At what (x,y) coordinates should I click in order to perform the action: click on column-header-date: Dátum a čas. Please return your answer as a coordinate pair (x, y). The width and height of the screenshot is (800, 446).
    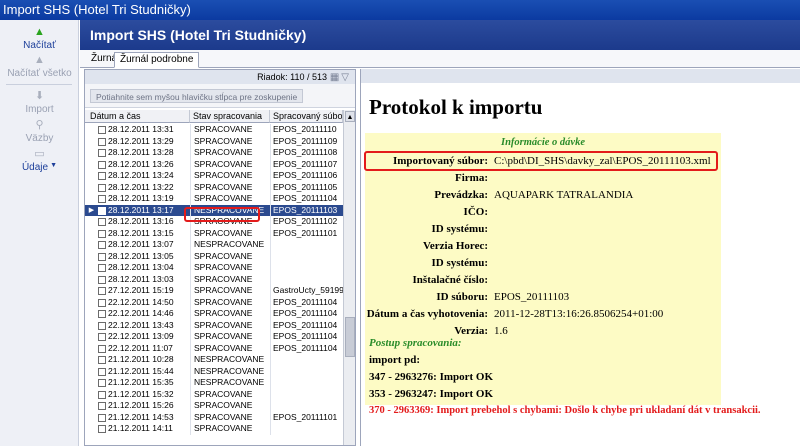
    Looking at the image, I should click on (137, 116).